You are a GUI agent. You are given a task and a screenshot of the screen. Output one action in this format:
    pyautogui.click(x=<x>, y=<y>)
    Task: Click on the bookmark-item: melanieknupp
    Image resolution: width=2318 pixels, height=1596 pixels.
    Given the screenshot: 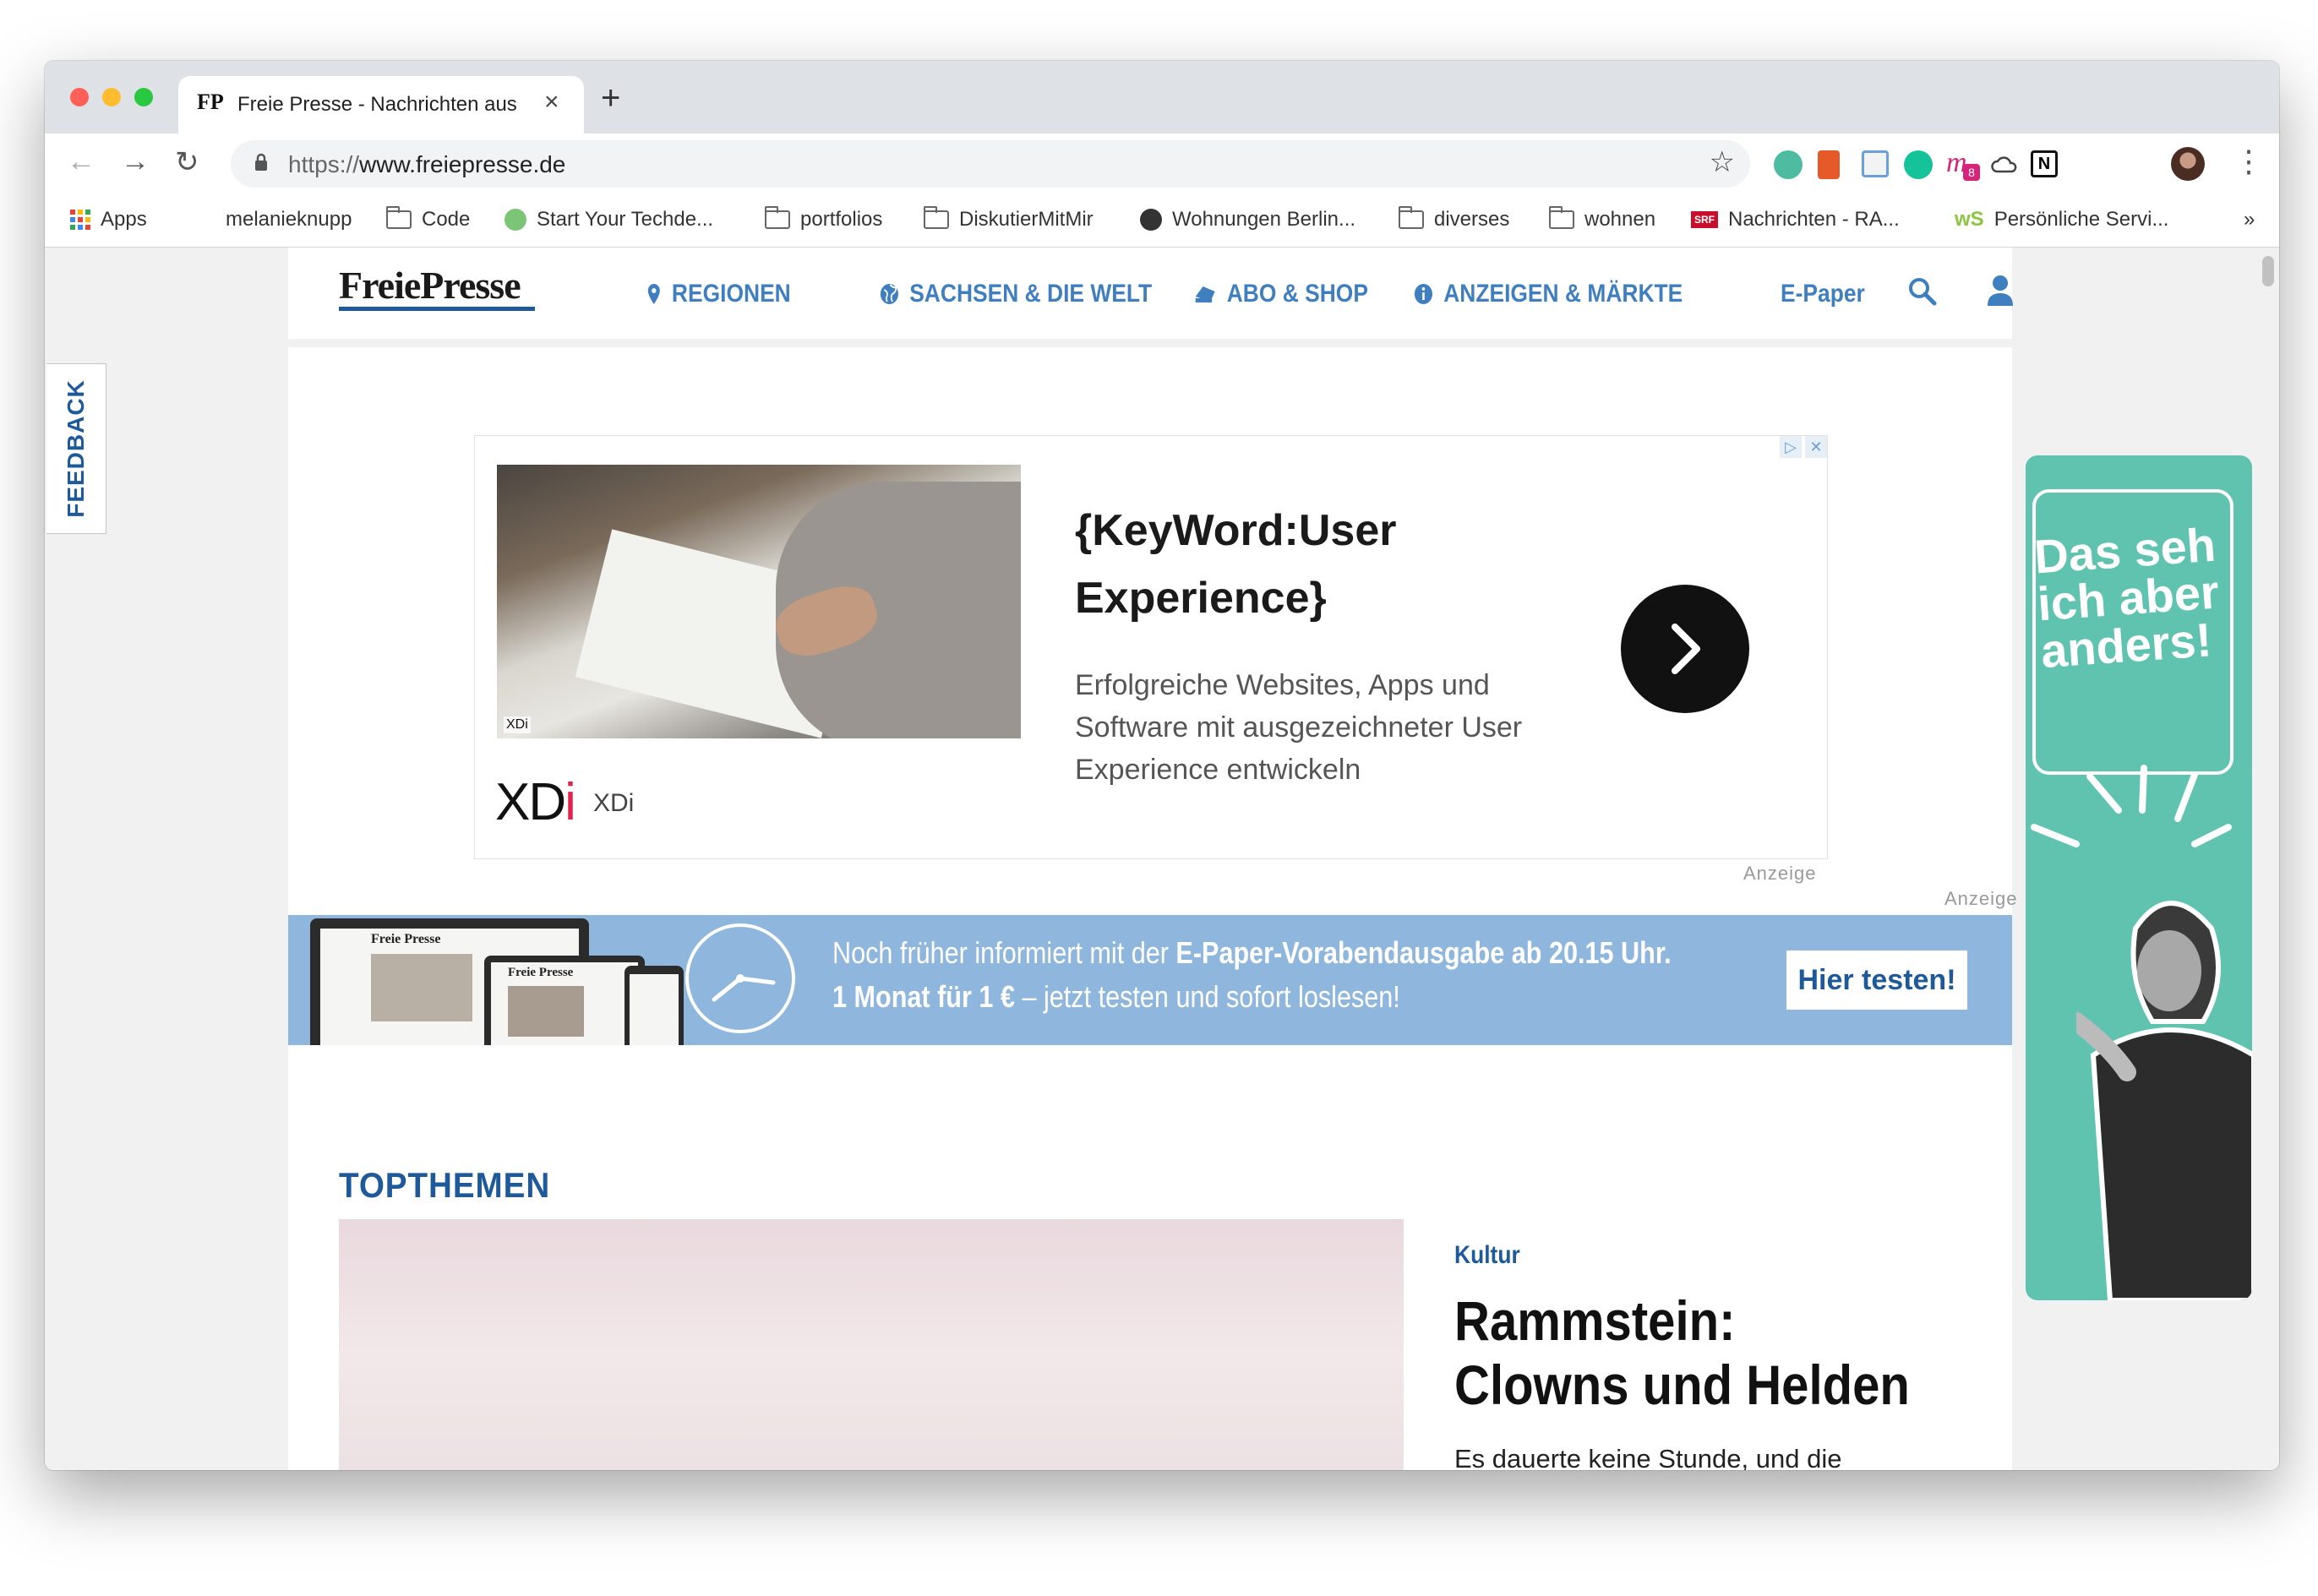 What is the action you would take?
    pyautogui.click(x=289, y=220)
    